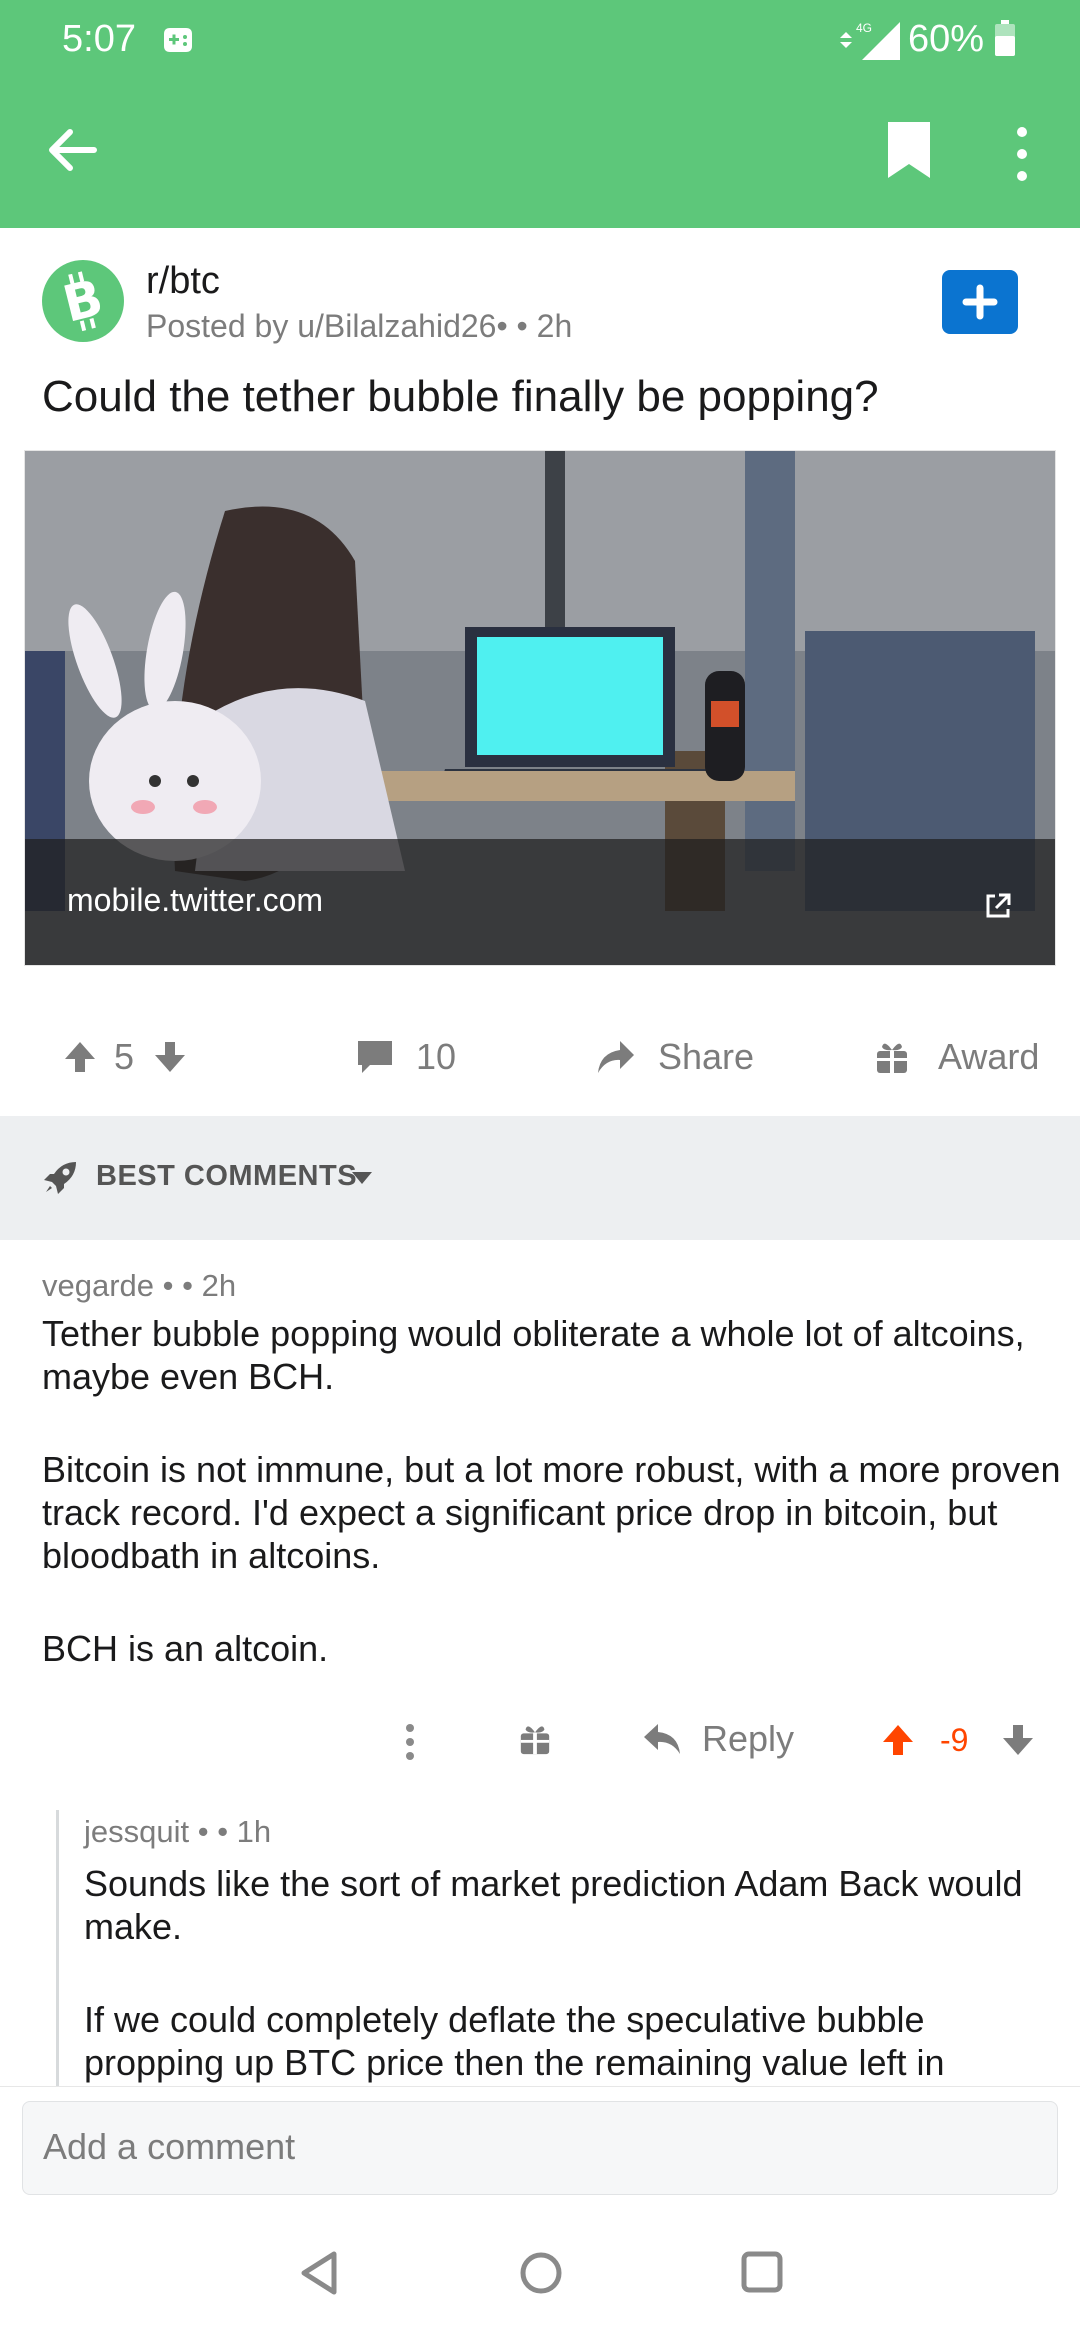 The image size is (1080, 2340). Describe the element at coordinates (227, 1176) in the screenshot. I see `sort-label: BEST COMMENTS` at that location.